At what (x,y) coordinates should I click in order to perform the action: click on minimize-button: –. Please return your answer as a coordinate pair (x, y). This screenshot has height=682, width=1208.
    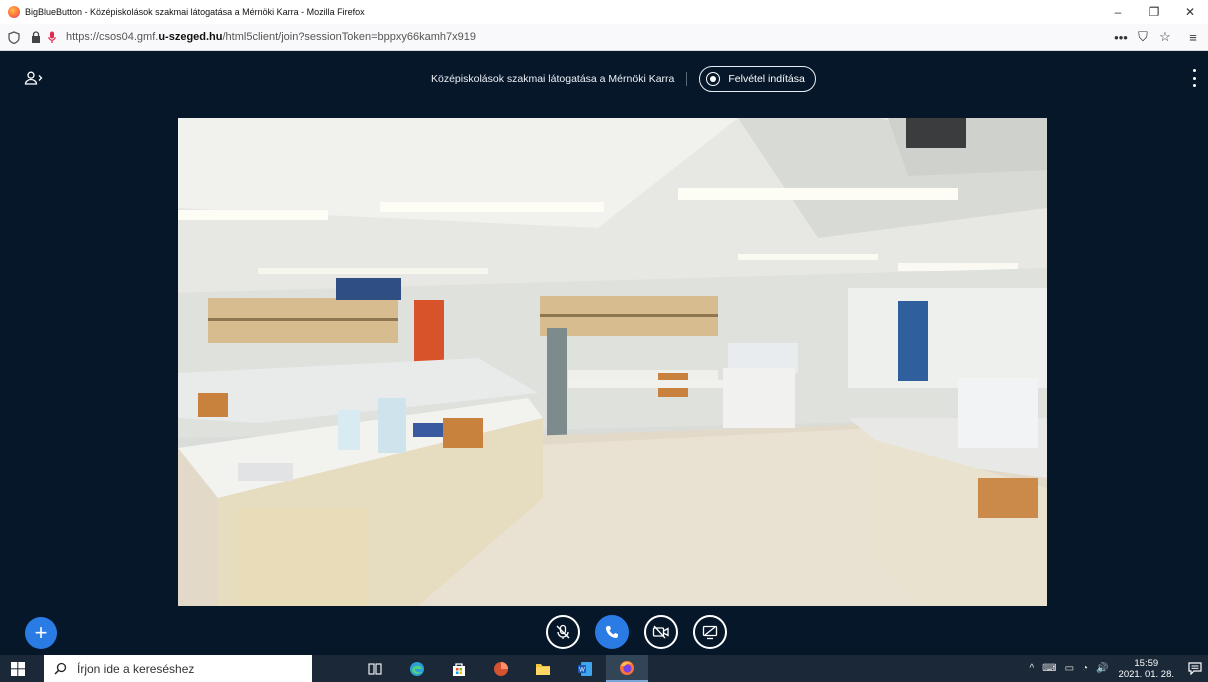
    Looking at the image, I should click on (1118, 12).